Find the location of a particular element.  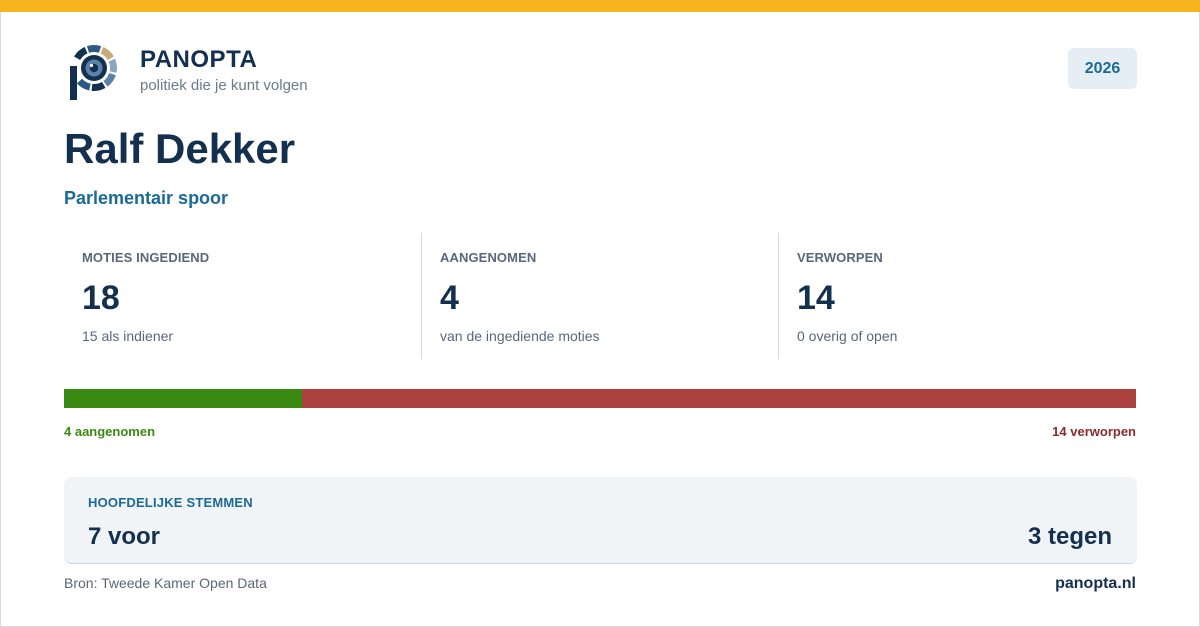

votes-title: HOOFDELIJKE STEMMEN is located at coordinates (170, 502).